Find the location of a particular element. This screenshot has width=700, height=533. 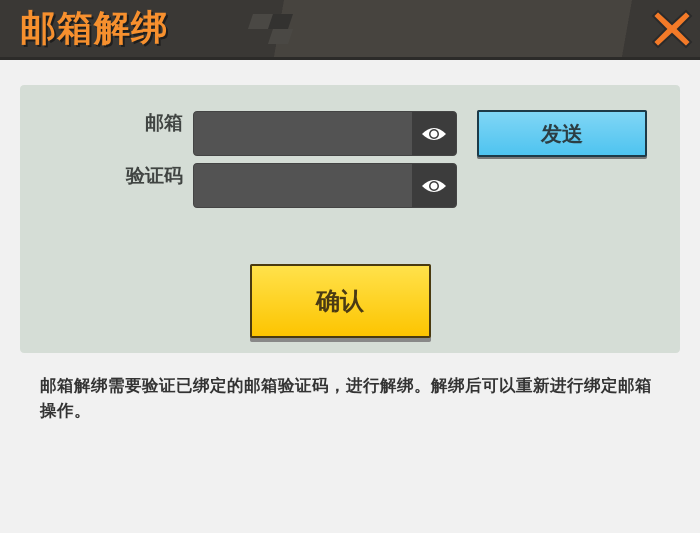

field-label: 邮箱 is located at coordinates (163, 123).